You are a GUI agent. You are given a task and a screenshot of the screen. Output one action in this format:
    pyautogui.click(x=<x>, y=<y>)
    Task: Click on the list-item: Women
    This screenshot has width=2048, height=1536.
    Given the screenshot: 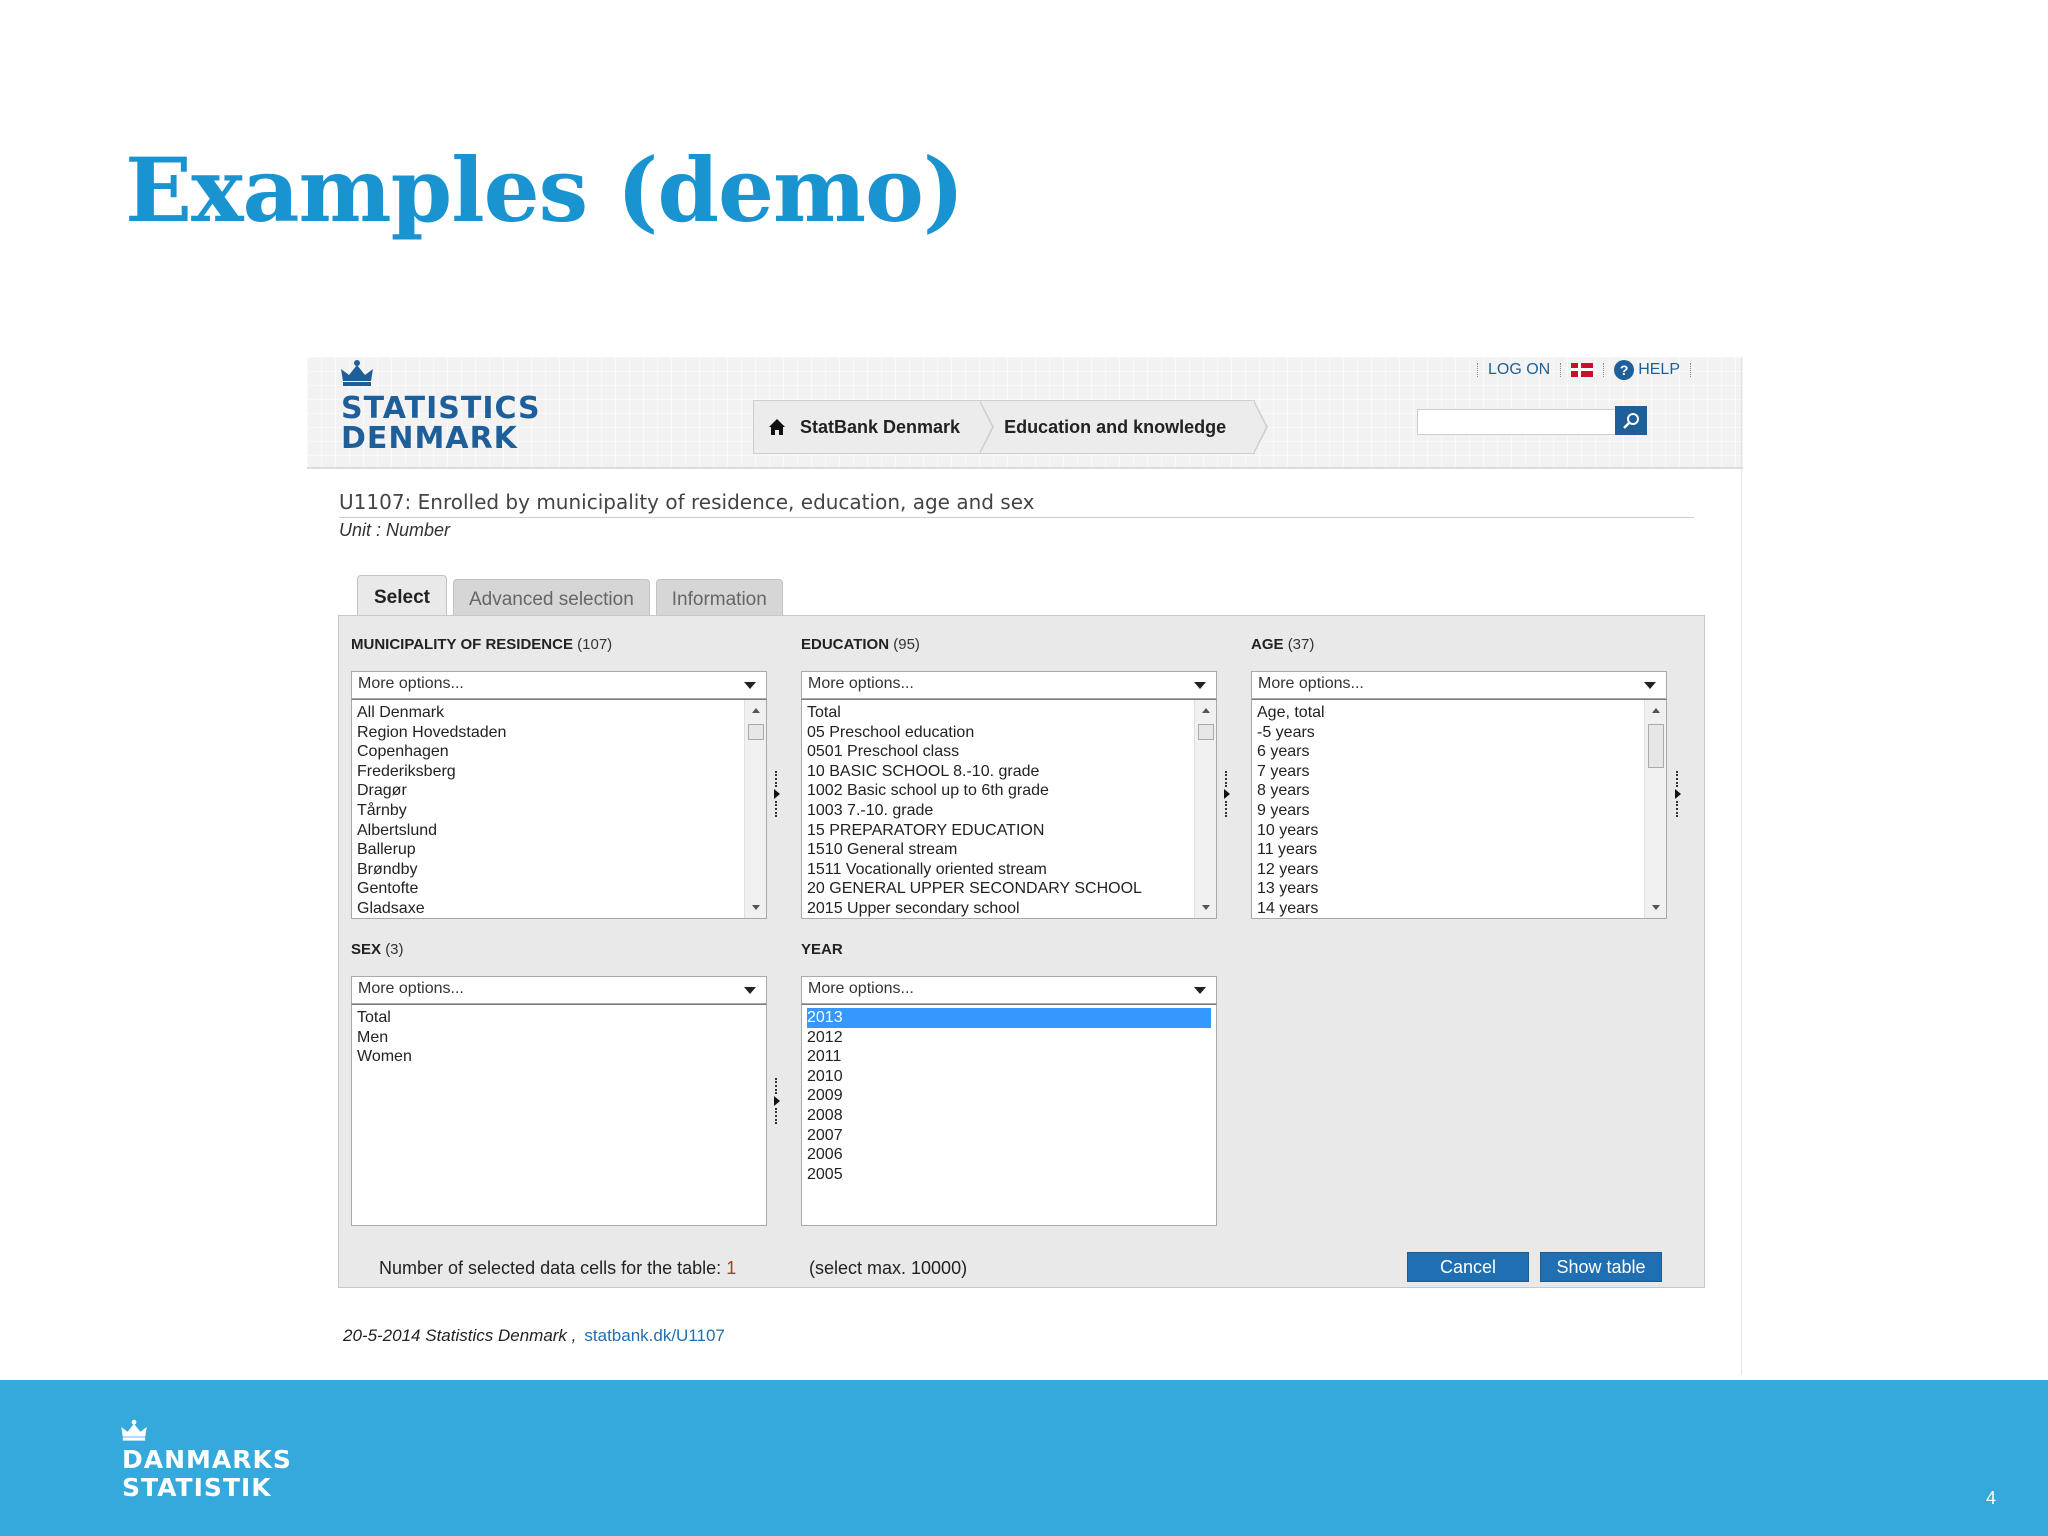 What is the action you would take?
    pyautogui.click(x=559, y=1057)
    